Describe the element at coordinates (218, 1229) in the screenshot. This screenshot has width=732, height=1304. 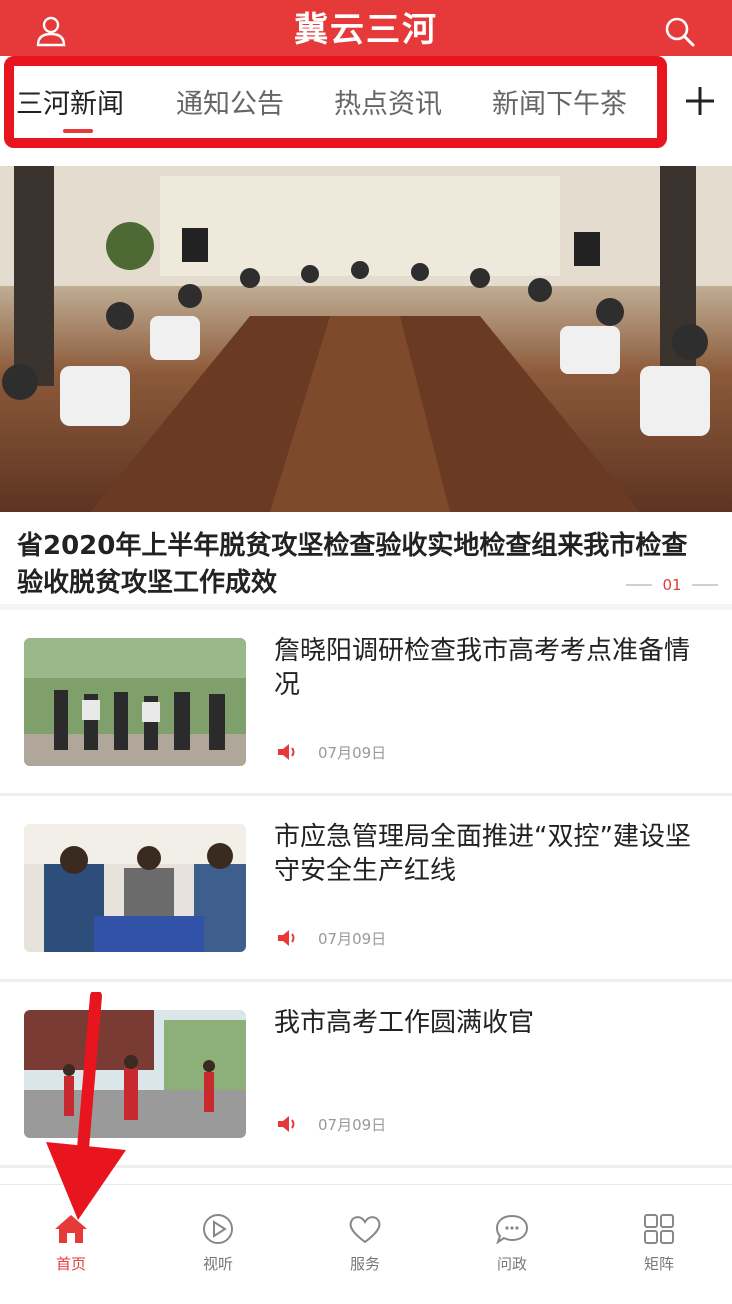
I see `play-icon` at that location.